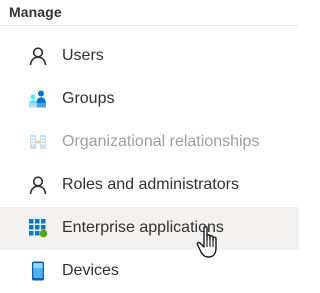  I want to click on menu-item-organizational-relationships: Organizational relationships, so click(149, 142).